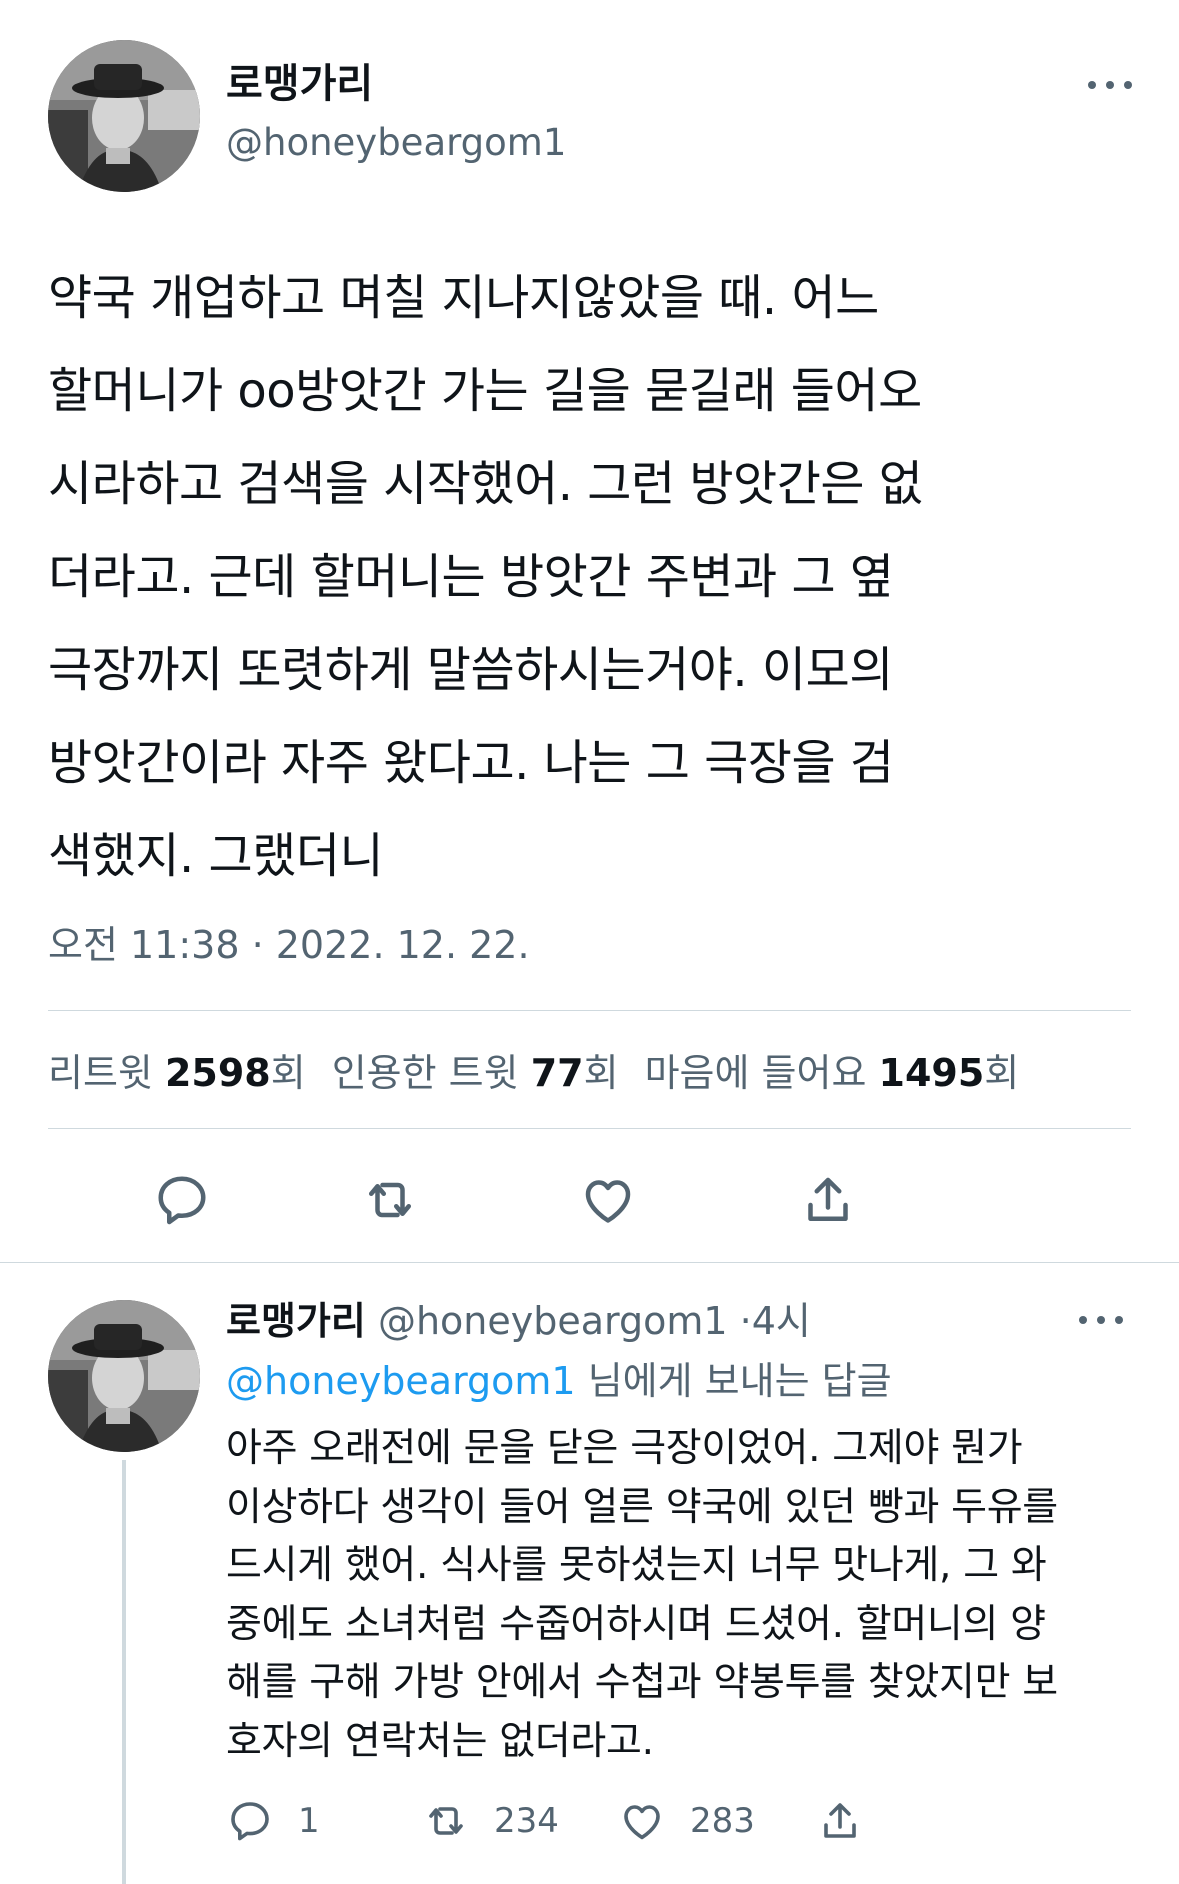 Image resolution: width=1179 pixels, height=1884 pixels. I want to click on reply-author-avatar, so click(124, 1376).